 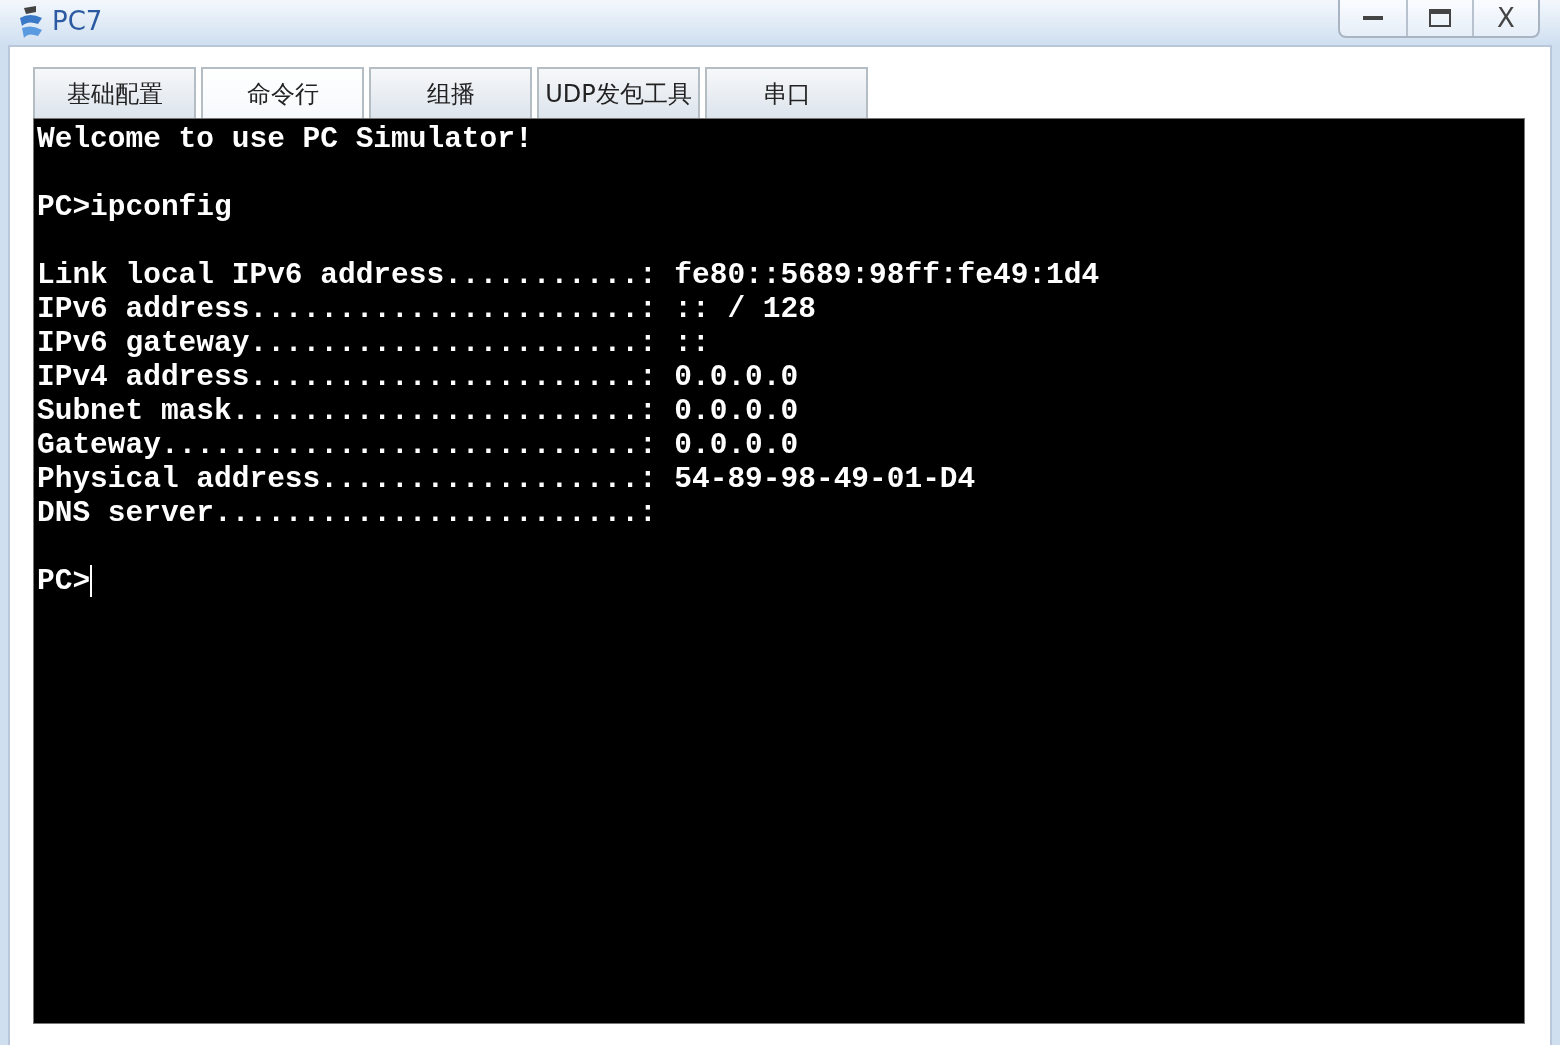 I want to click on terminal-line: IPv6 address......................: :: / 128, so click(x=426, y=309).